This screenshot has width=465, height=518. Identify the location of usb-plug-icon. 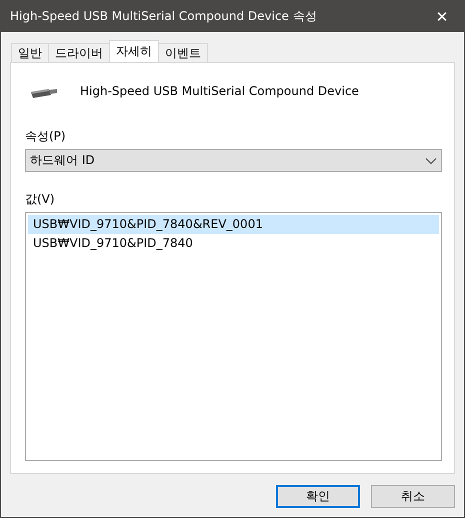
(44, 93).